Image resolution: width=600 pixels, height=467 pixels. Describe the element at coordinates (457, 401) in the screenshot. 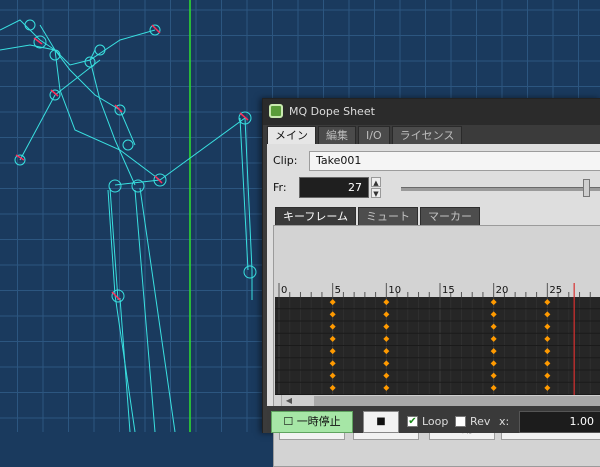

I see `scrollbar-thumb` at that location.